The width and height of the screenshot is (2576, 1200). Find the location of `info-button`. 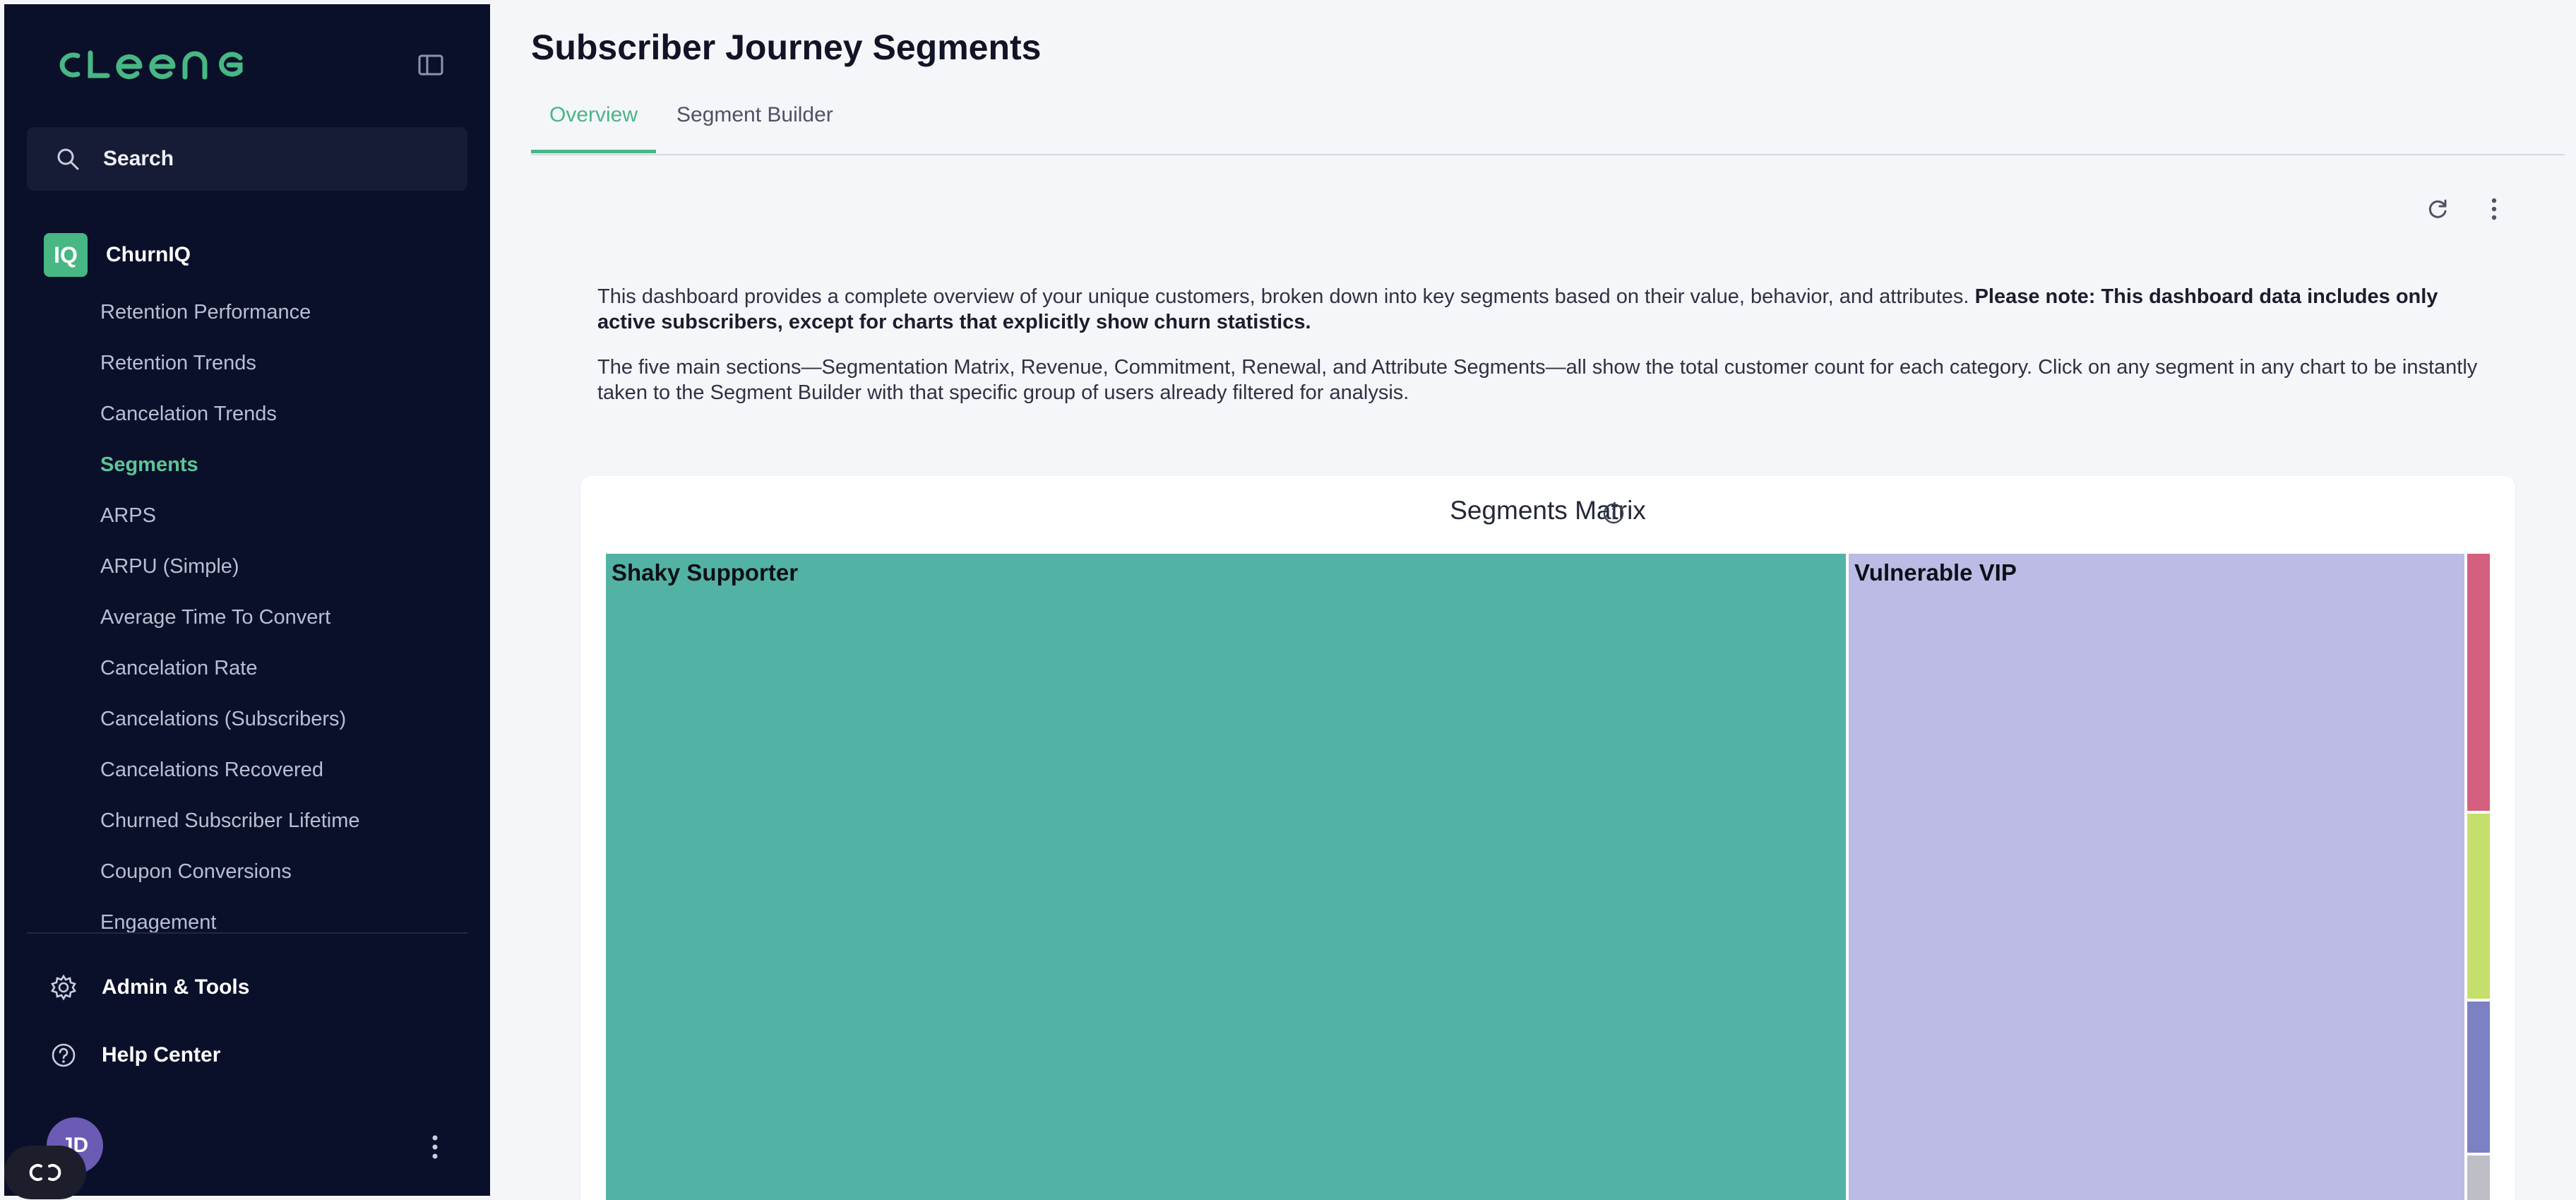

info-button is located at coordinates (1614, 513).